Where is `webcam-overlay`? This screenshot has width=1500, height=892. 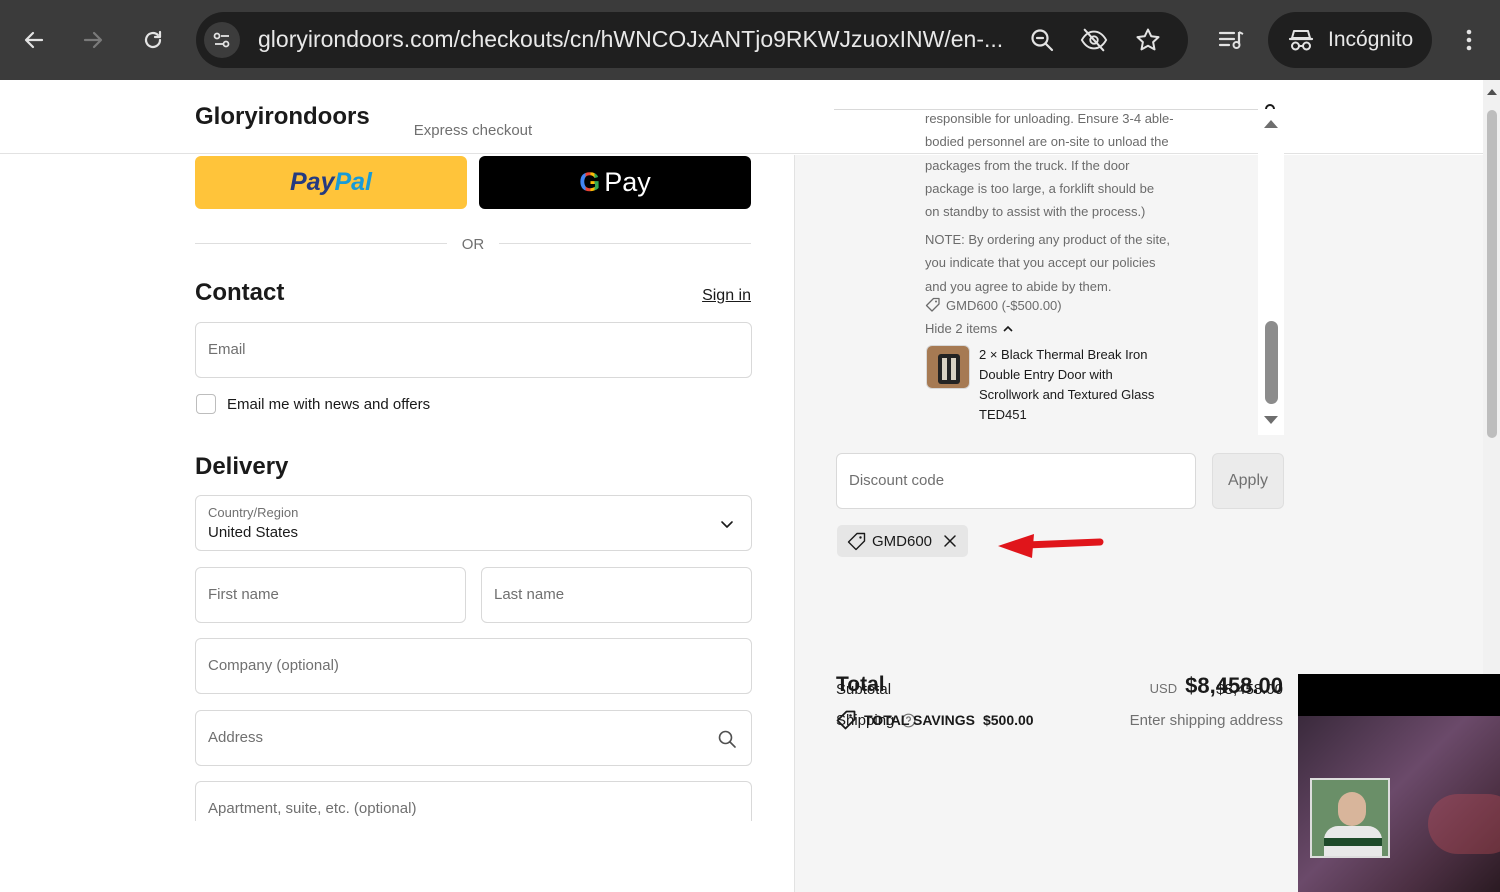 webcam-overlay is located at coordinates (1399, 783).